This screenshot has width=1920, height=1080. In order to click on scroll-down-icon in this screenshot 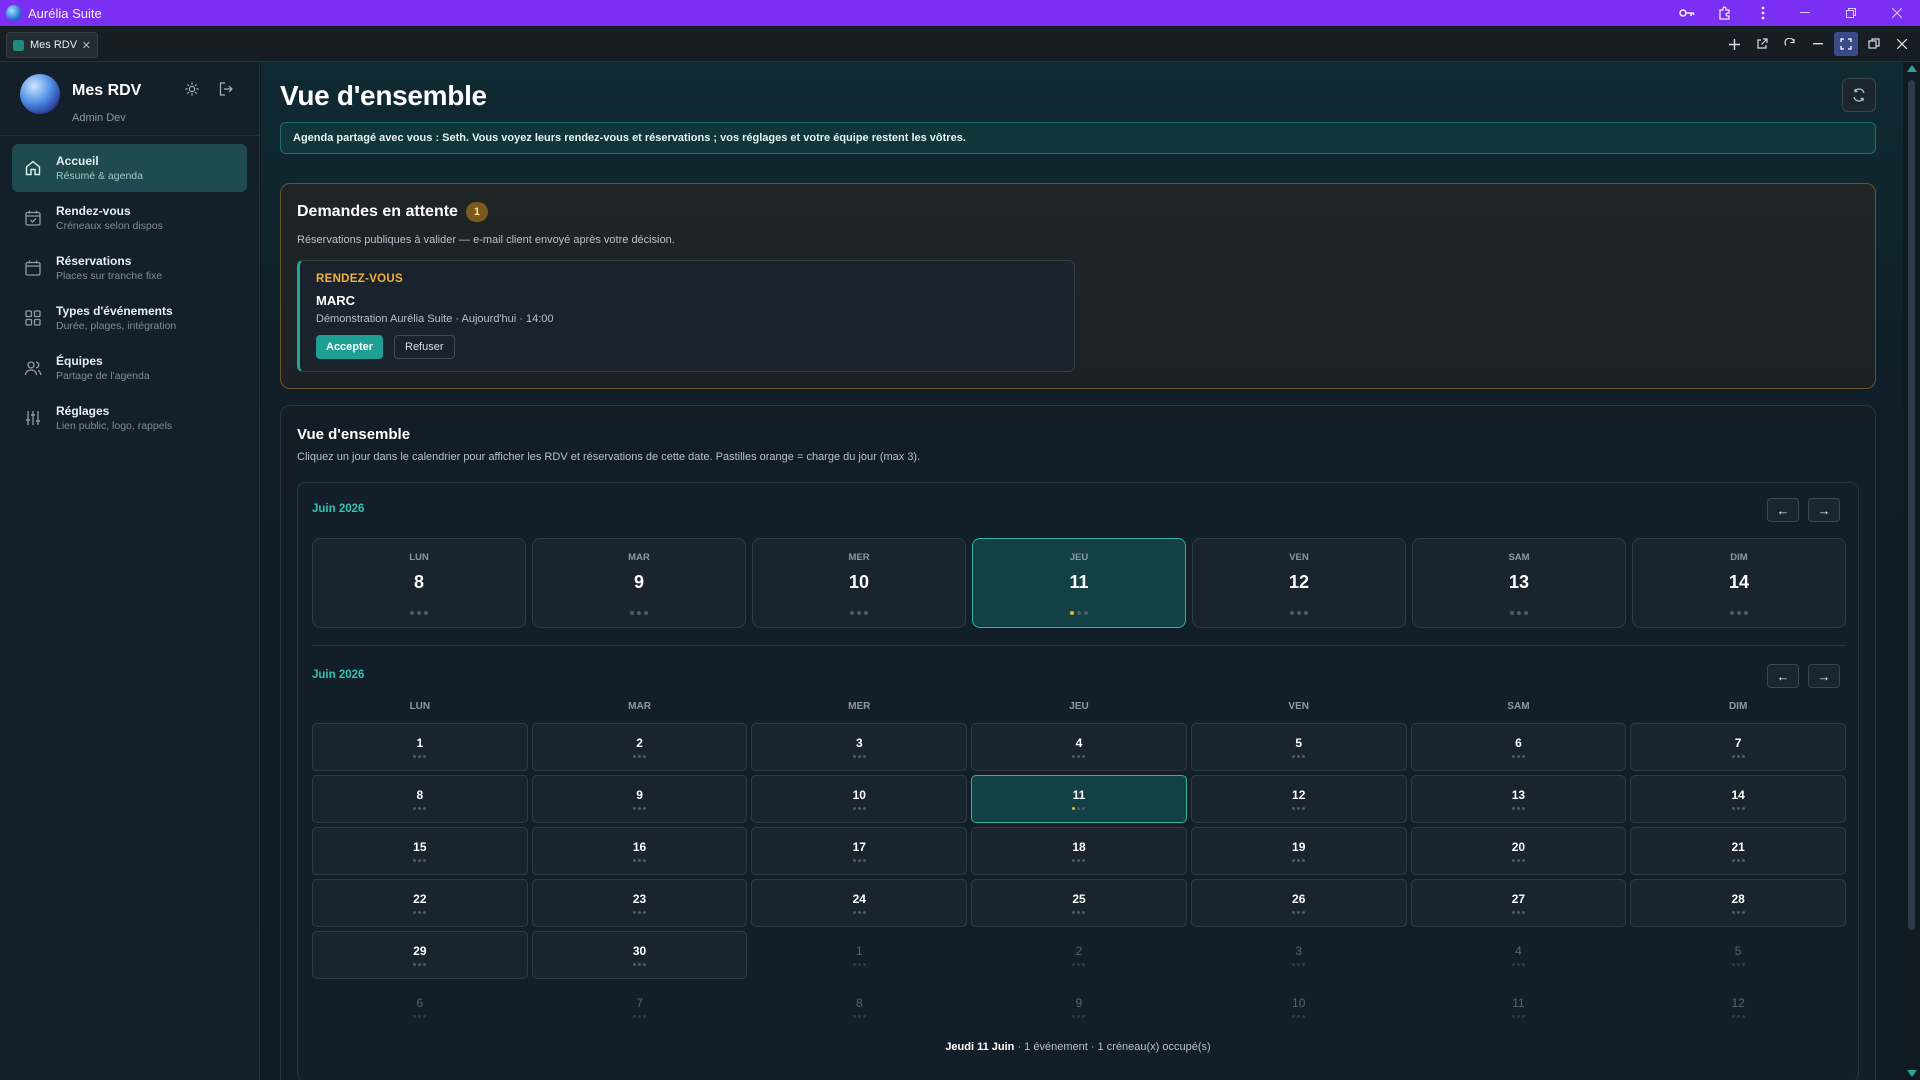, I will do `click(1912, 1073)`.